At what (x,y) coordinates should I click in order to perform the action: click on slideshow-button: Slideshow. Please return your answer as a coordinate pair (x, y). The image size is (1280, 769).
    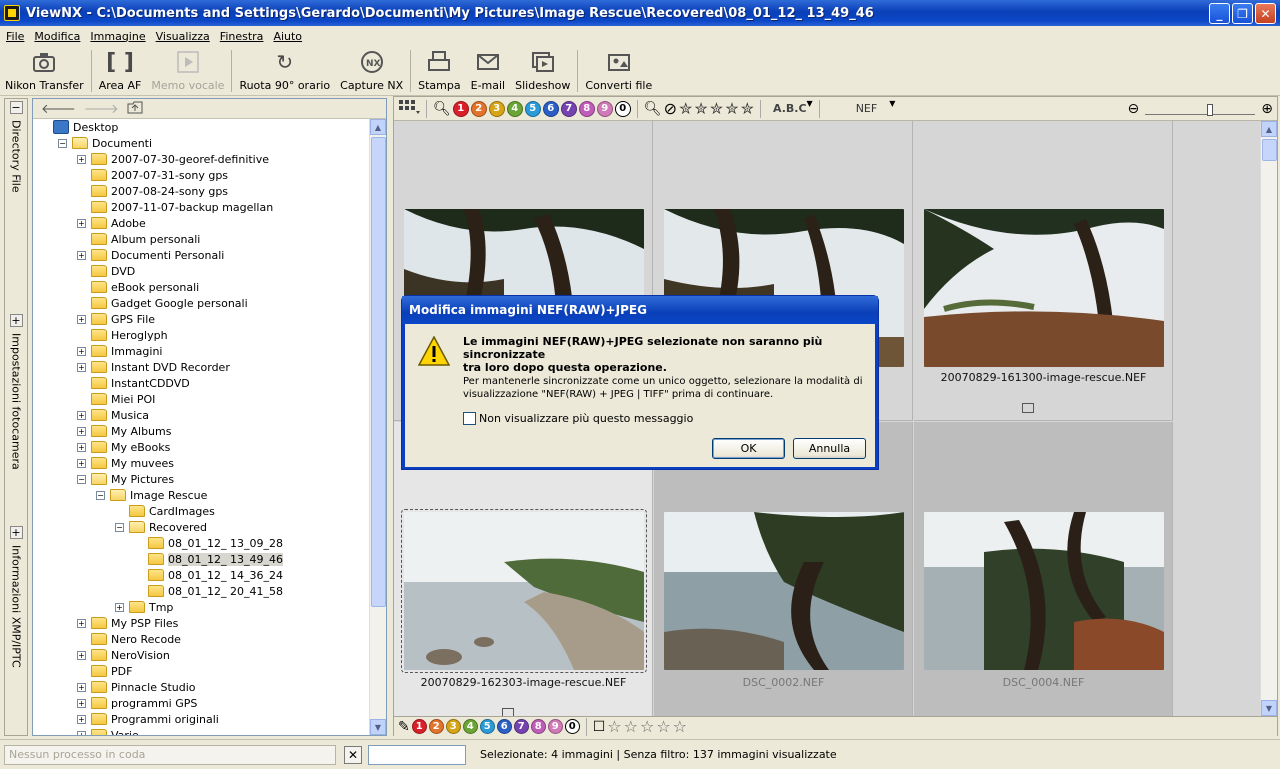
    Looking at the image, I should click on (542, 71).